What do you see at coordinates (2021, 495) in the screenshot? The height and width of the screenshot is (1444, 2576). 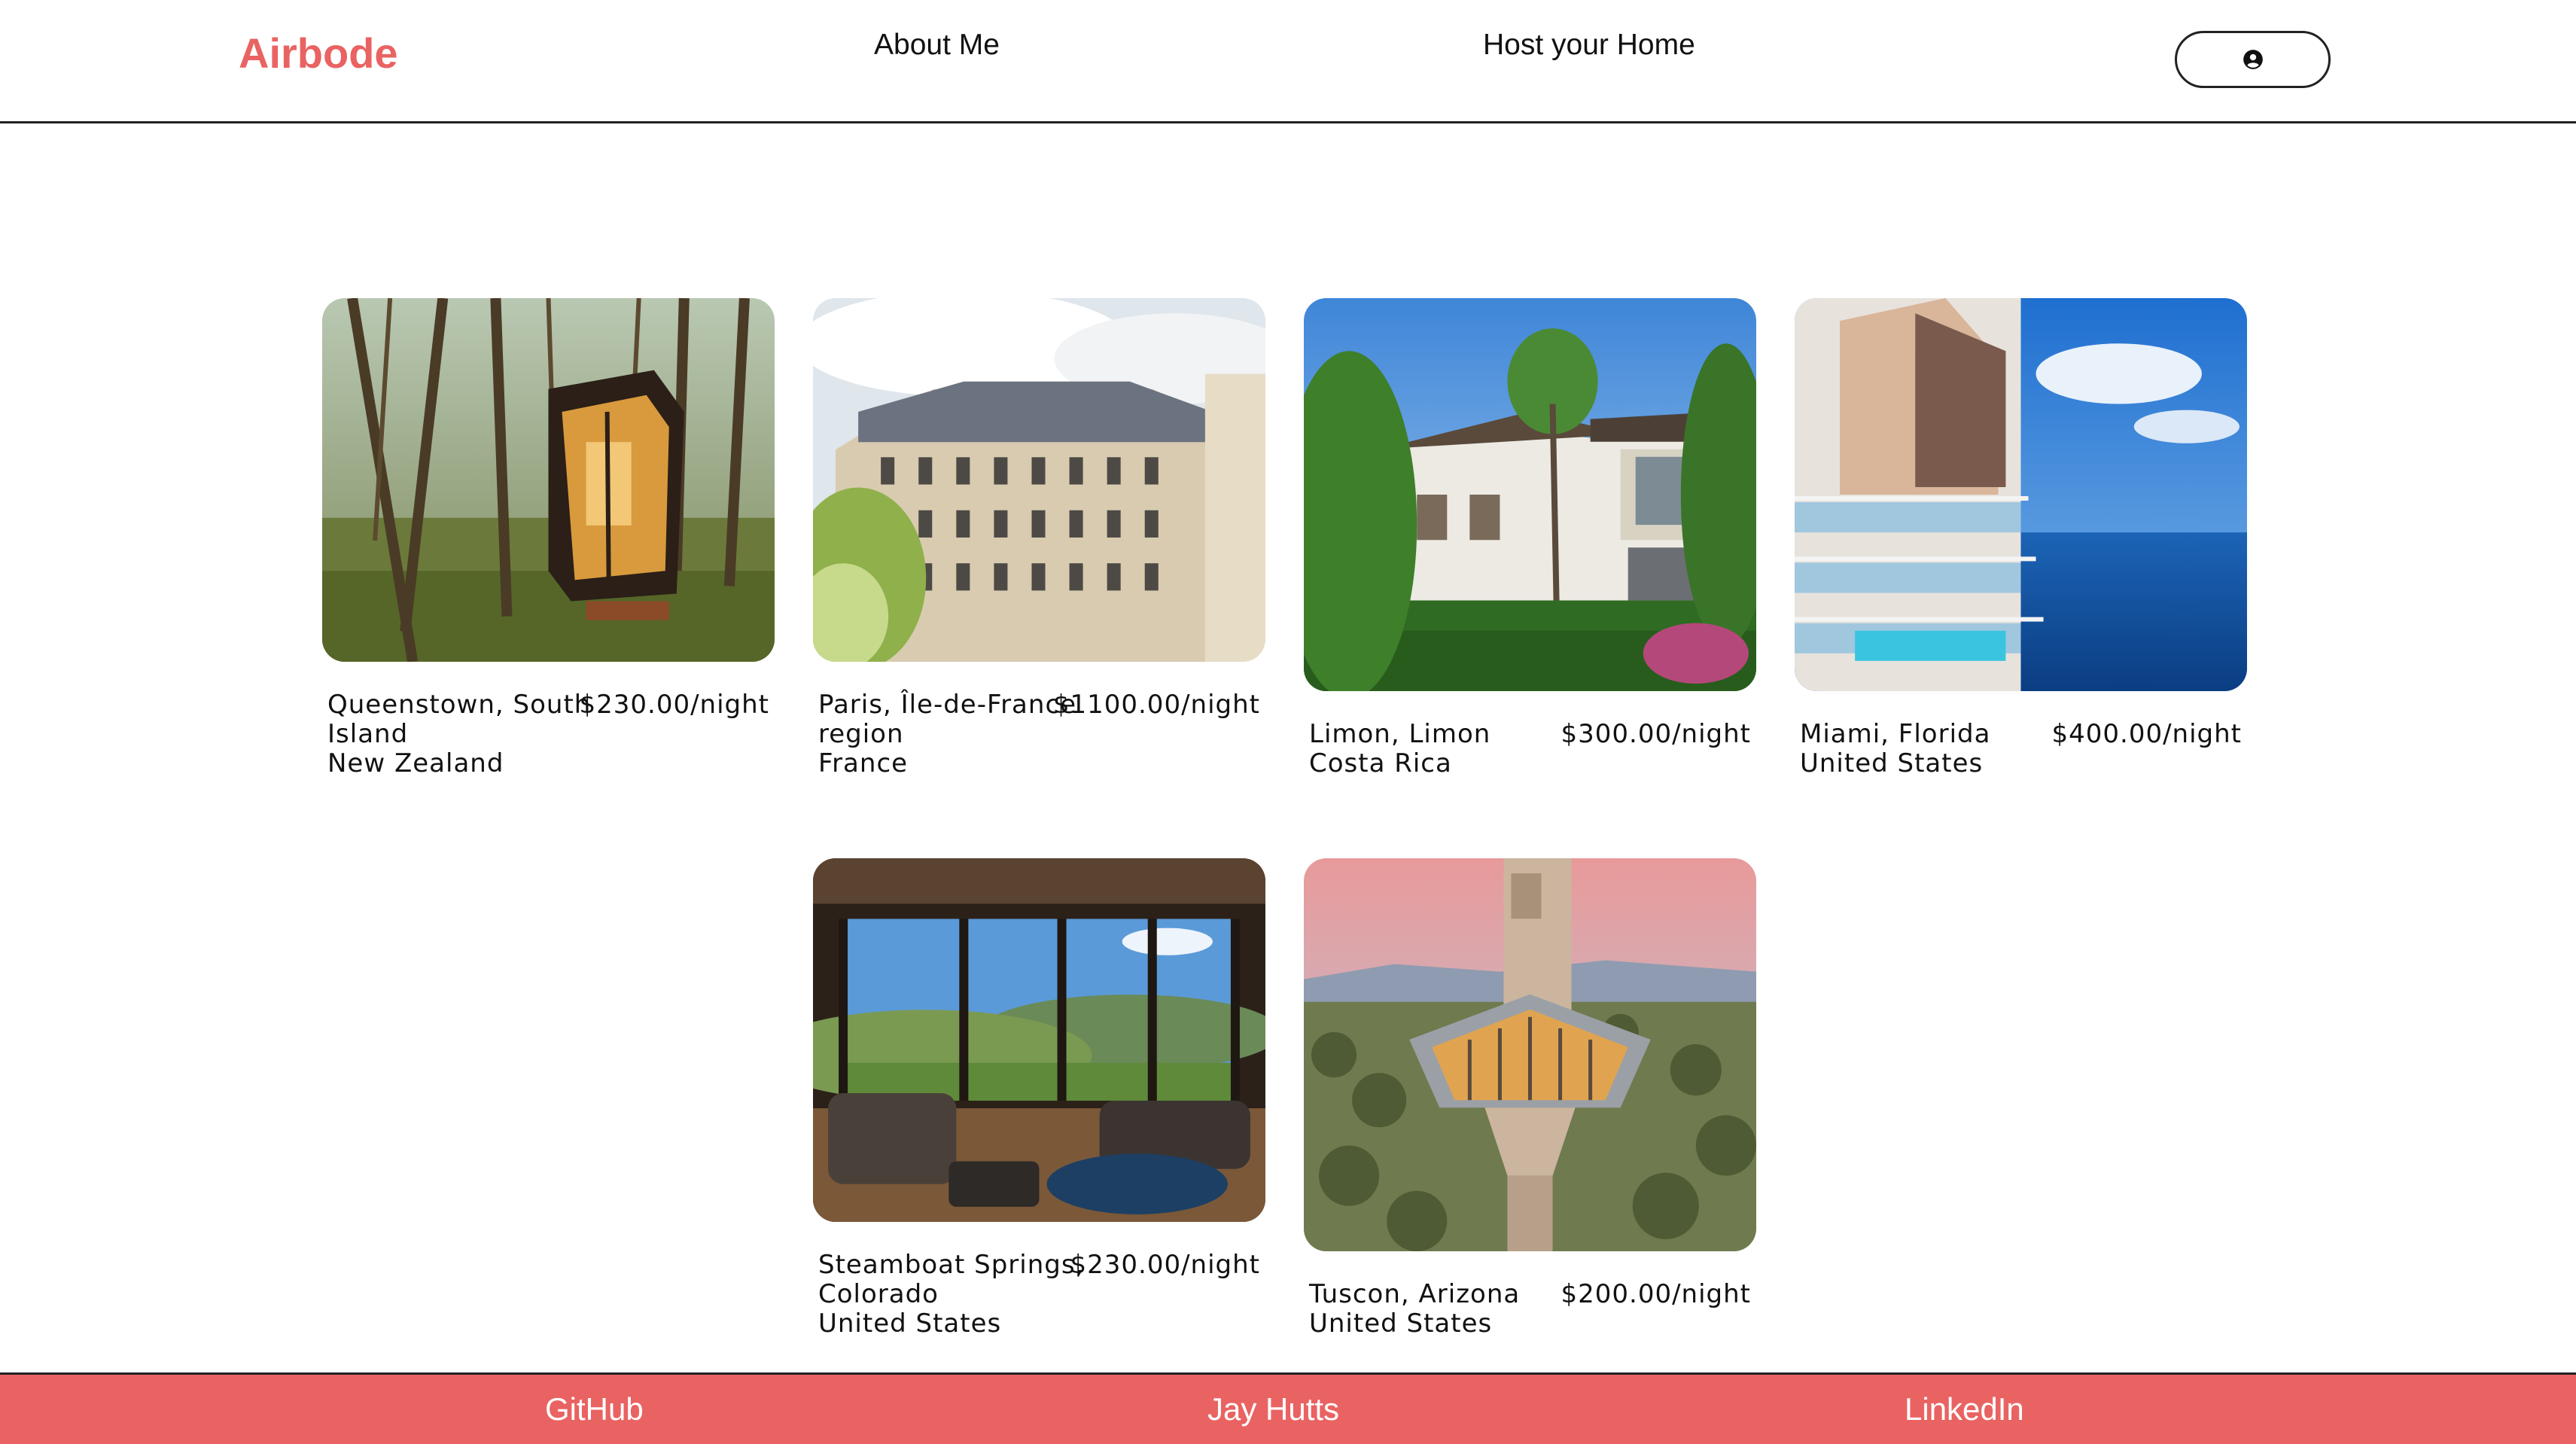 I see `oceanfront-condo-photo` at bounding box center [2021, 495].